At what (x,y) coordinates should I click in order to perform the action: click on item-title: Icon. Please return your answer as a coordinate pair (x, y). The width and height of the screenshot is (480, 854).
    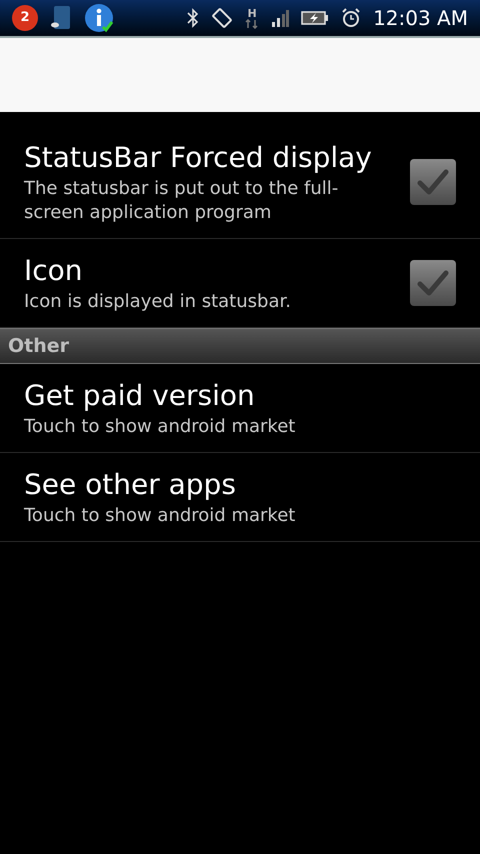
    Looking at the image, I should click on (54, 271).